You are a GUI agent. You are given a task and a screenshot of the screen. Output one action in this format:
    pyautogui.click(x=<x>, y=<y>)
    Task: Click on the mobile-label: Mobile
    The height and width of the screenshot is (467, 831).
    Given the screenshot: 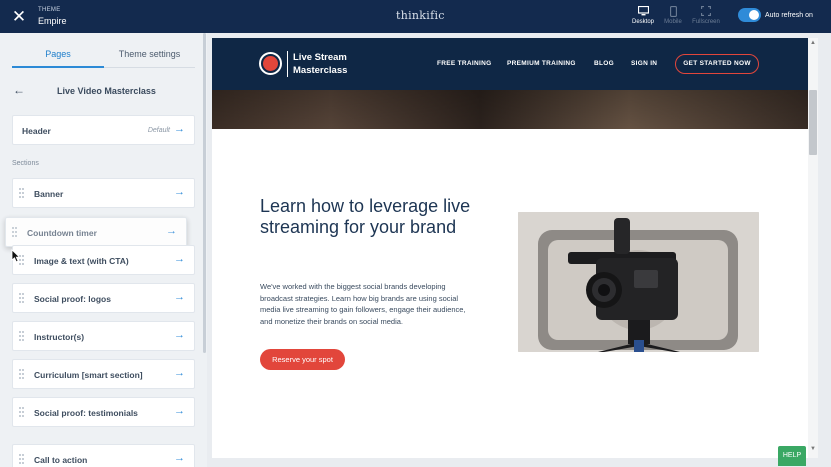 What is the action you would take?
    pyautogui.click(x=673, y=22)
    